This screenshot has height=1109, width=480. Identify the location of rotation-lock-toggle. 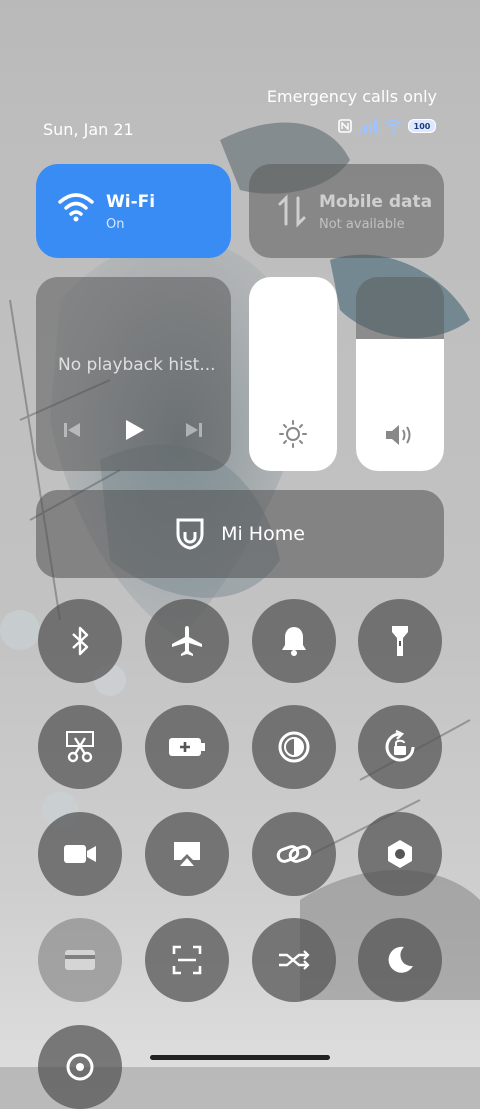
(400, 747).